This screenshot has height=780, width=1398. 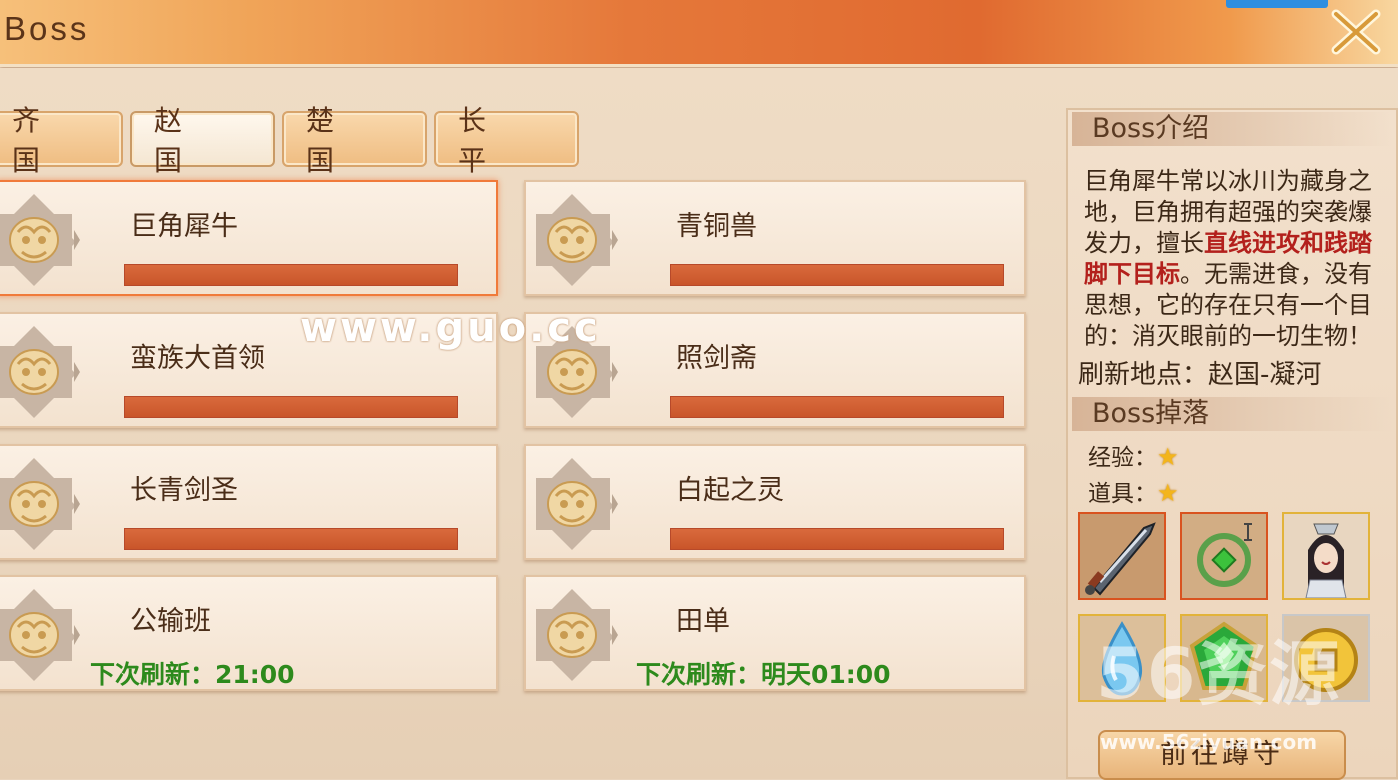 I want to click on exp-label: 经验：, so click(x=1122, y=458).